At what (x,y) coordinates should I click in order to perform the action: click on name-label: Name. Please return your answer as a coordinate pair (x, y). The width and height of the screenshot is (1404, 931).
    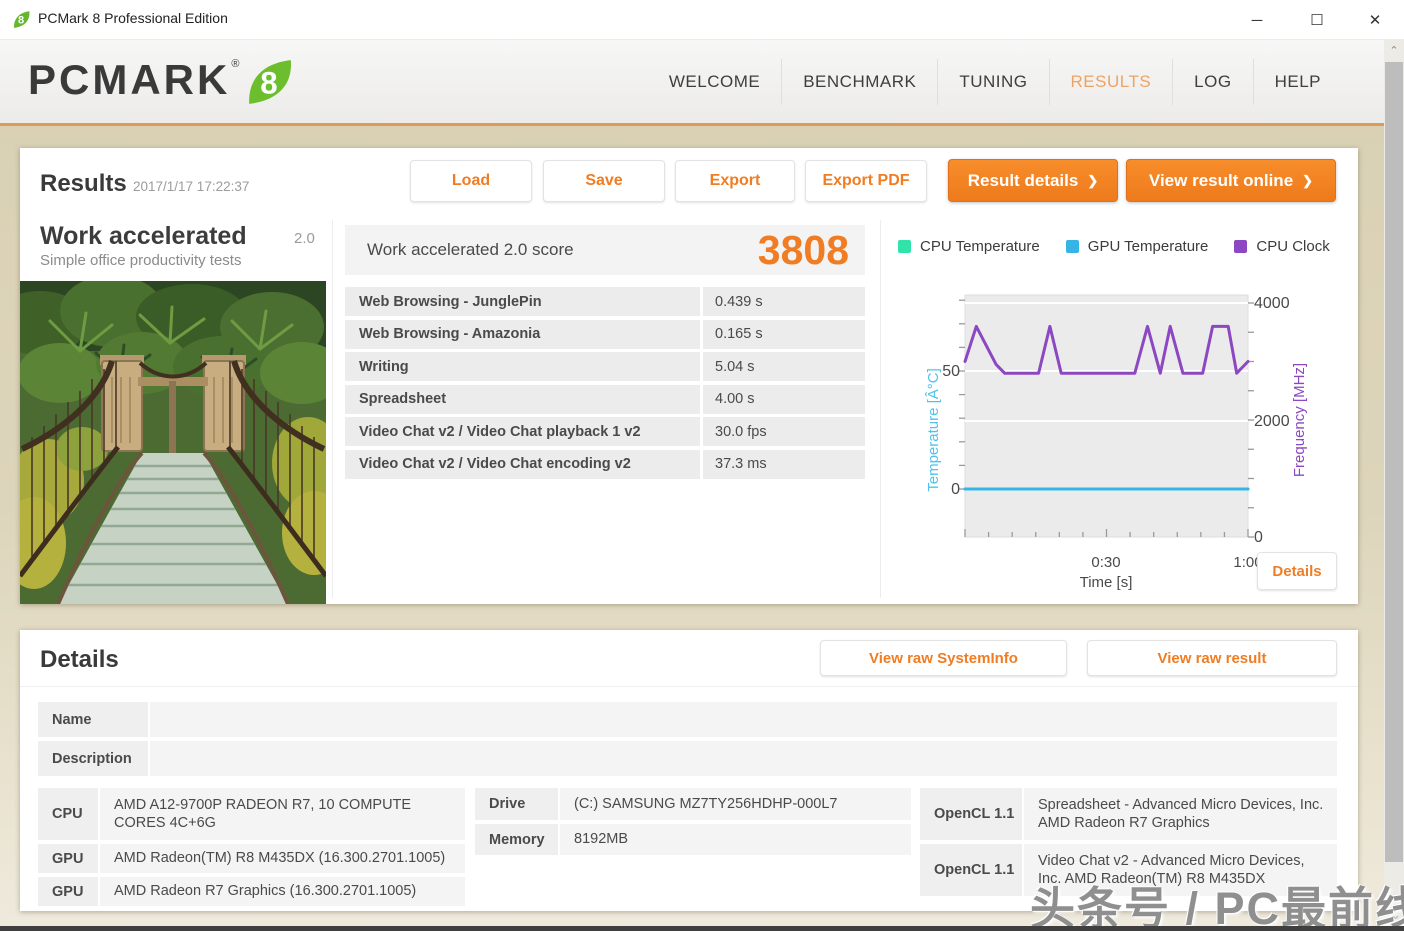
    Looking at the image, I should click on (93, 719).